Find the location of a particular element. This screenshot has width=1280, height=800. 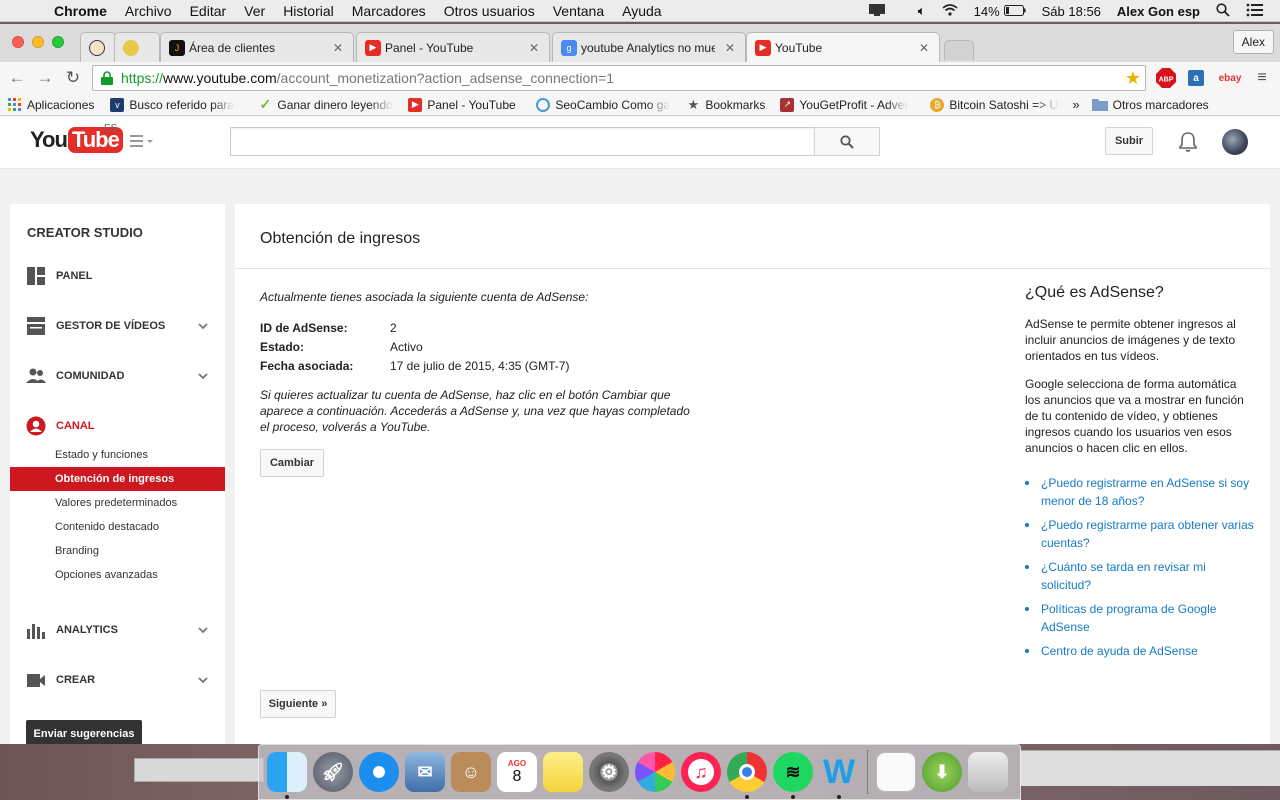

sidebar-item-analytics: ANALYTICS is located at coordinates (117, 630).